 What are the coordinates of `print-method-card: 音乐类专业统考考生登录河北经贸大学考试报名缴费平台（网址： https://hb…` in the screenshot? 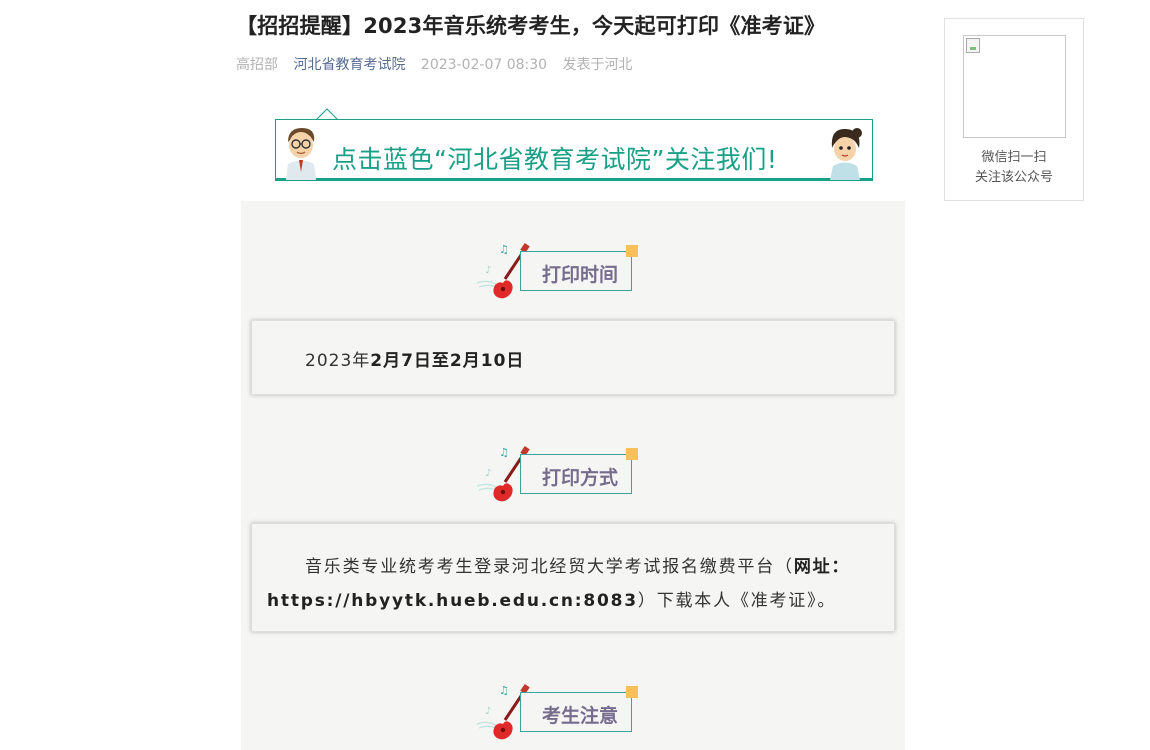 It's located at (573, 577).